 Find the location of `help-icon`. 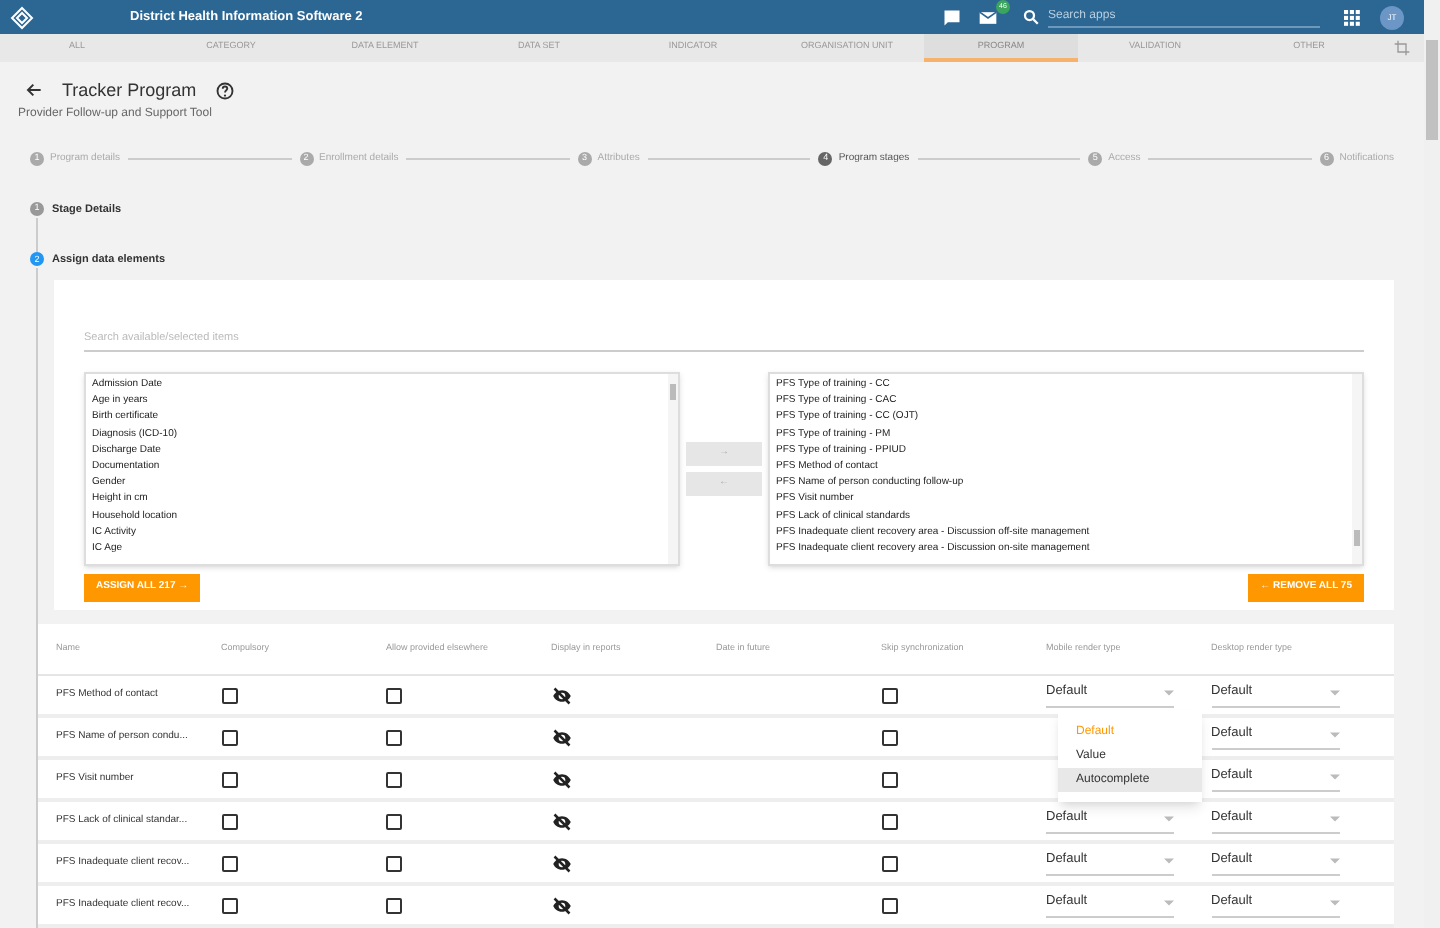

help-icon is located at coordinates (225, 90).